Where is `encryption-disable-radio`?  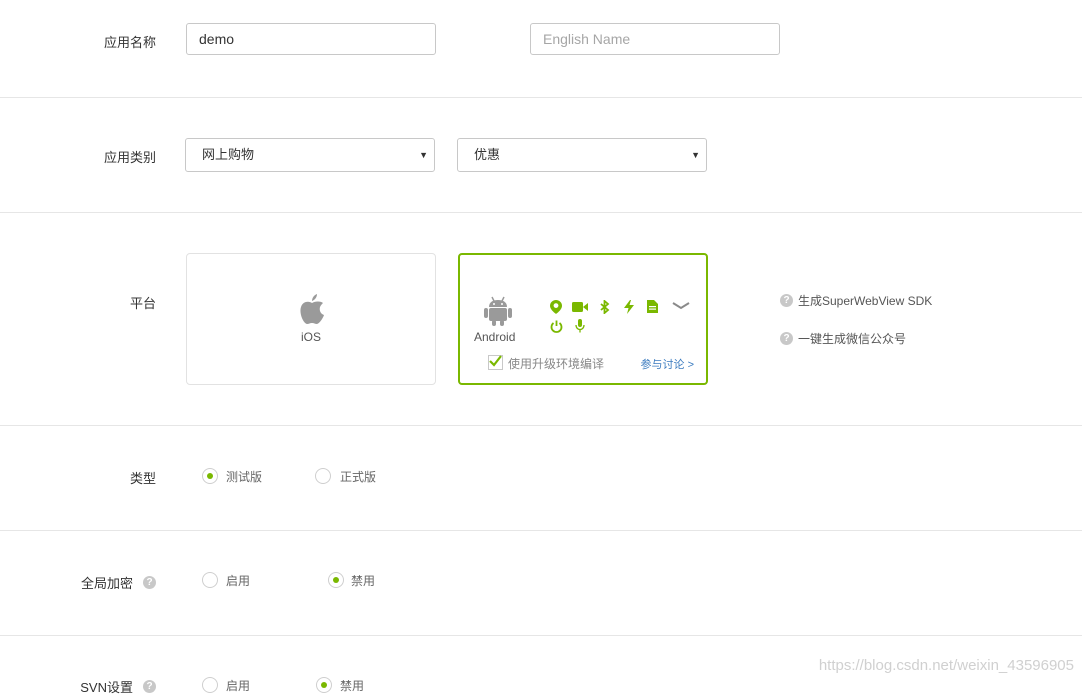 encryption-disable-radio is located at coordinates (336, 580).